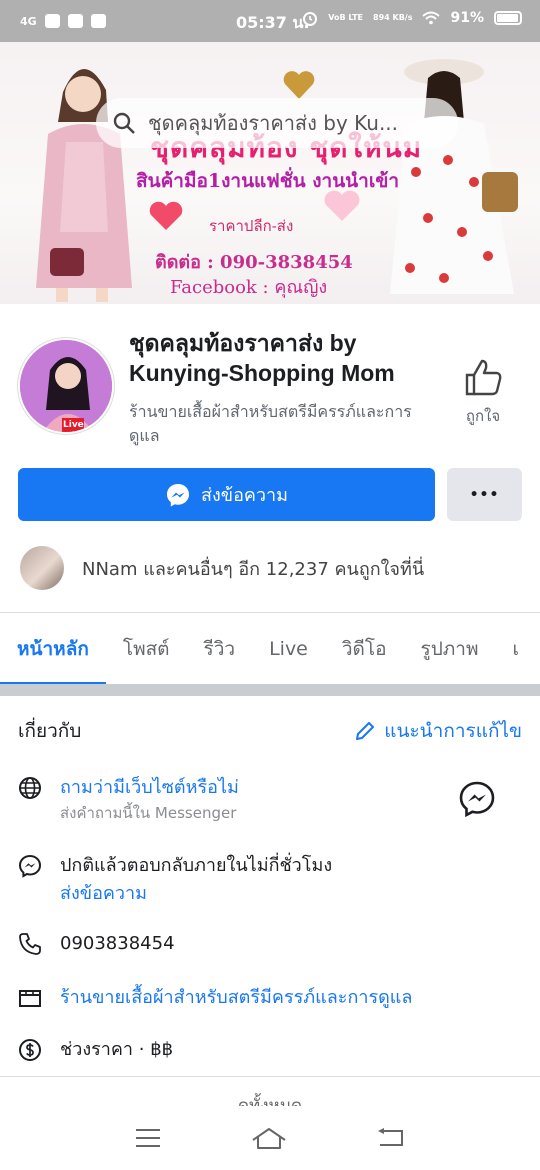  What do you see at coordinates (288, 649) in the screenshot?
I see `tab-live: Live` at bounding box center [288, 649].